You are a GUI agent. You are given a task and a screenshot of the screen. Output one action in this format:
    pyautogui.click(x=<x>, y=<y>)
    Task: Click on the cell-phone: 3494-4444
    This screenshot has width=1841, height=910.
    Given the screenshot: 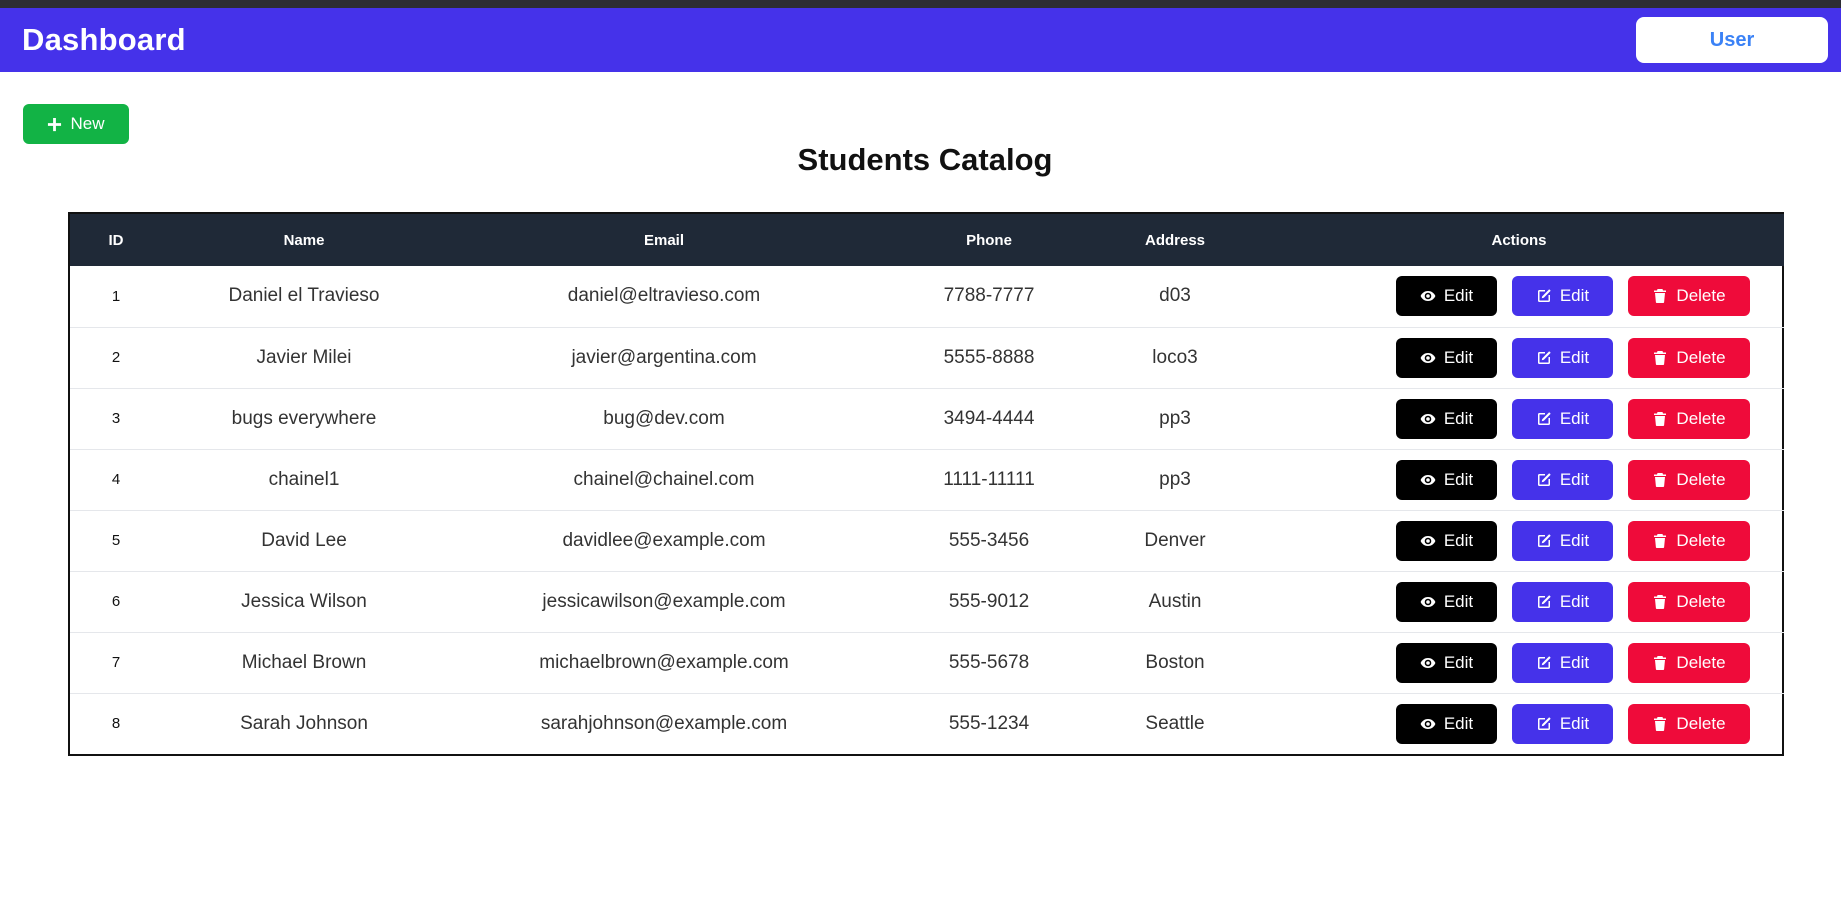 What is the action you would take?
    pyautogui.click(x=989, y=418)
    